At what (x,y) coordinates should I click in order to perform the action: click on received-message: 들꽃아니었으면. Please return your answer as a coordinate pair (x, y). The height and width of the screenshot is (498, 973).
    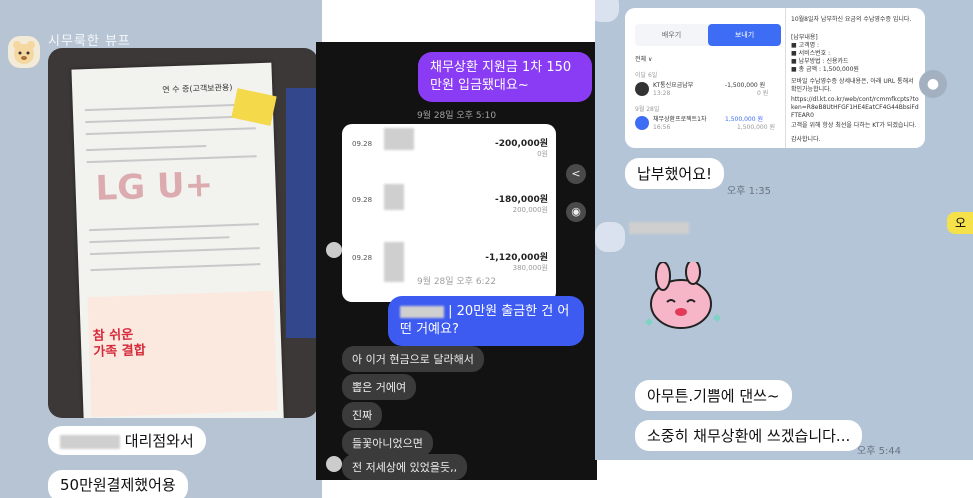
    Looking at the image, I should click on (387, 443).